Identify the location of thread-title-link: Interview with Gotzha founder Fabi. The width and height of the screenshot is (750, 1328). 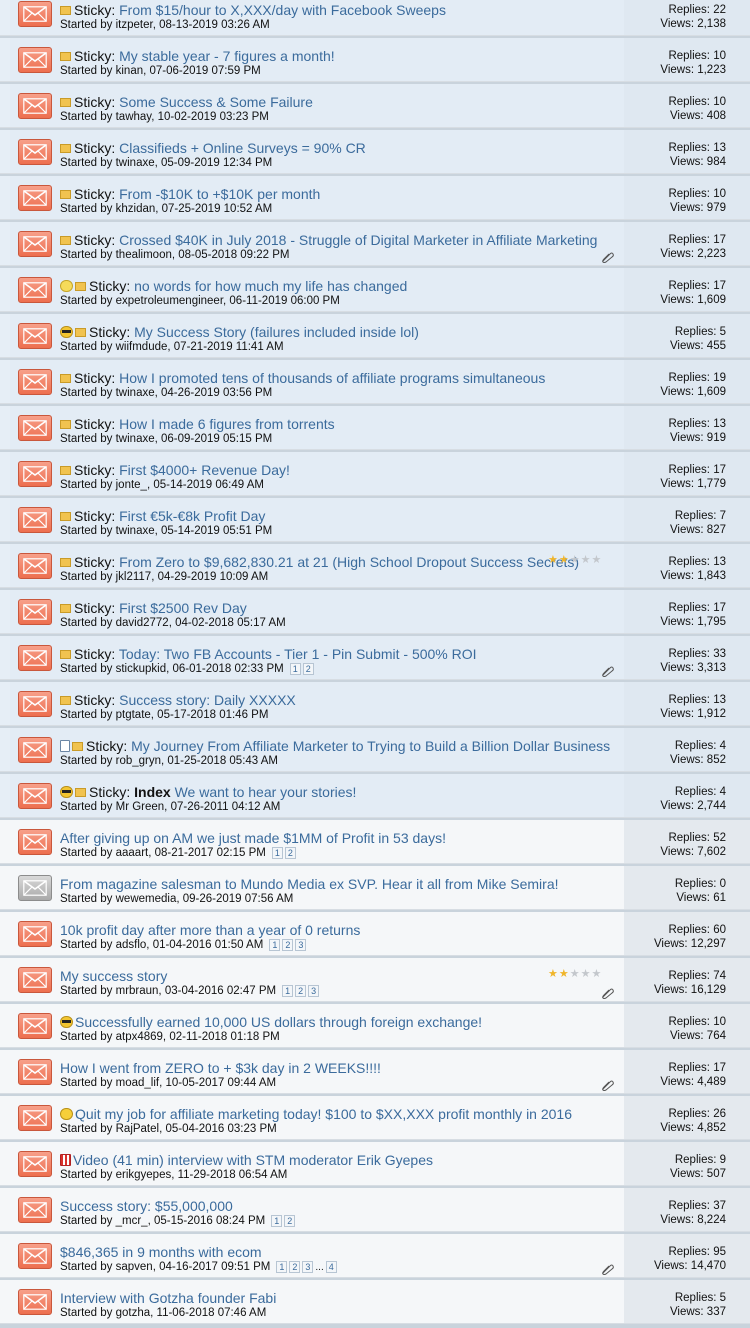
(168, 1298).